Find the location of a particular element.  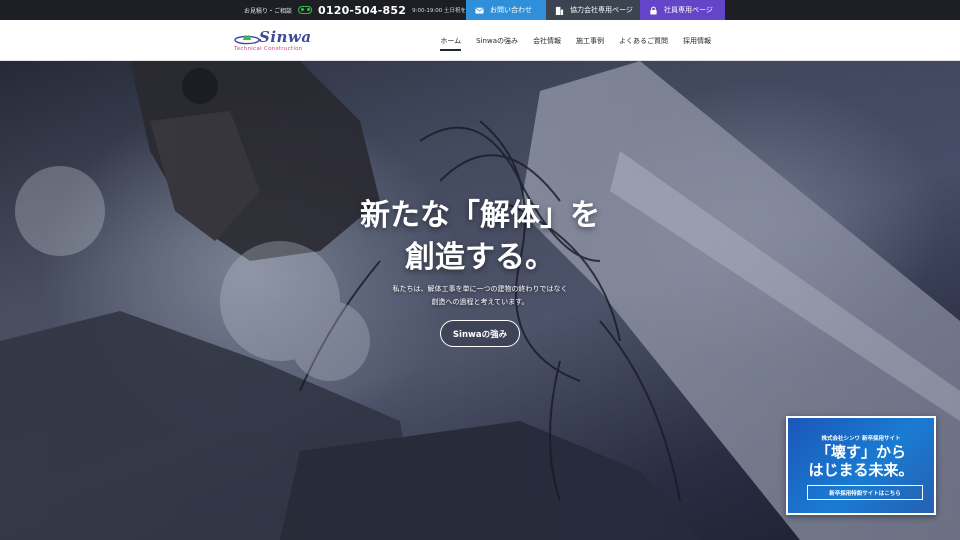

recruit-site-link: 新卒採用特設サイトはこちら is located at coordinates (865, 492).